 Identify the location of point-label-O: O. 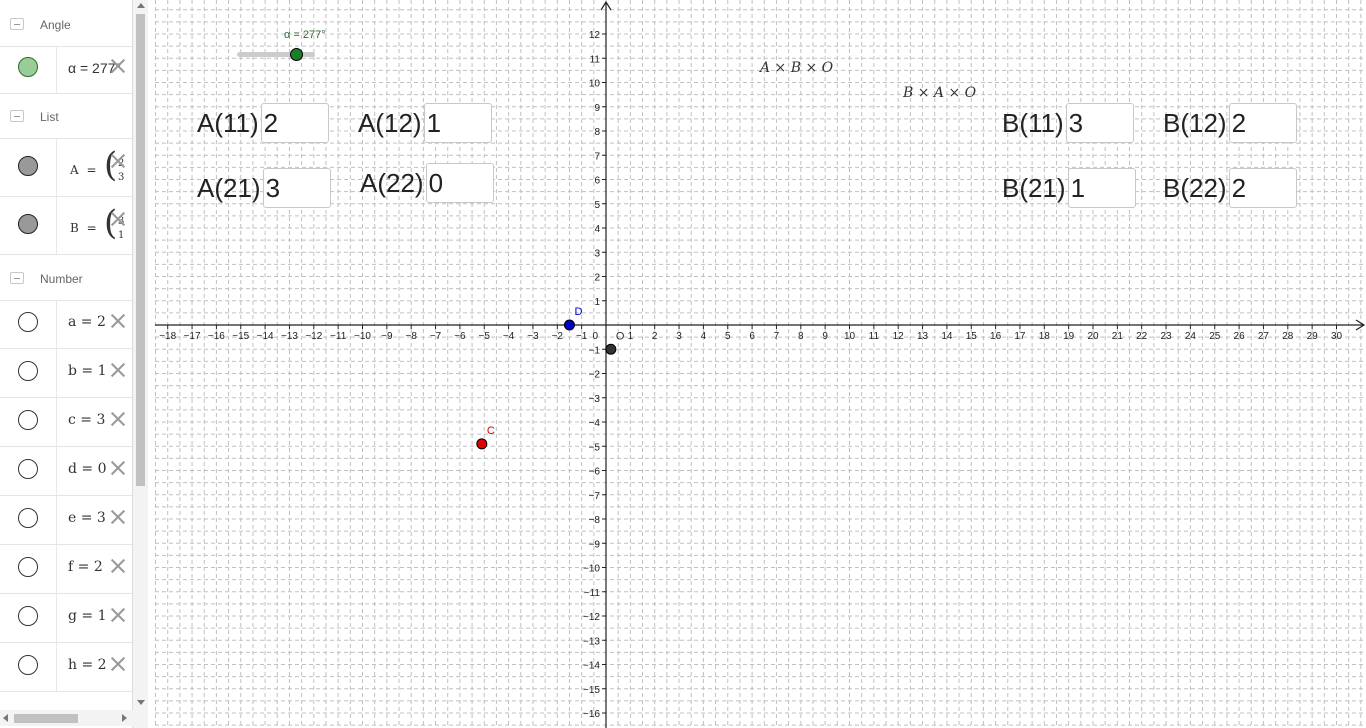
(620, 336).